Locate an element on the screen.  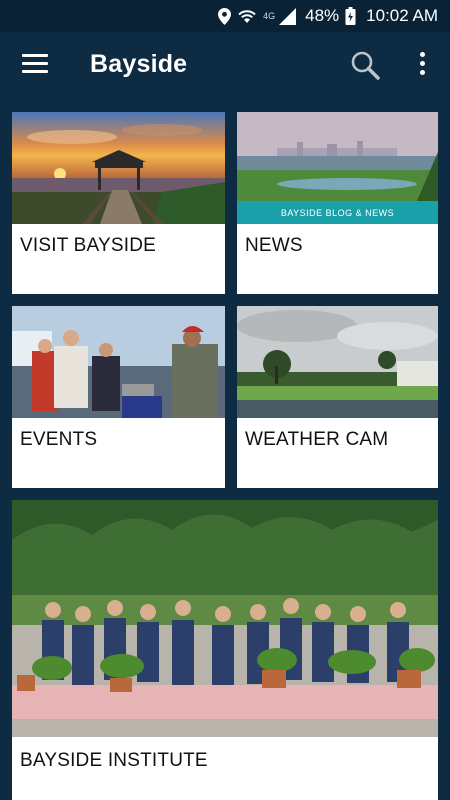
battery-percent: 48% is located at coordinates (322, 15).